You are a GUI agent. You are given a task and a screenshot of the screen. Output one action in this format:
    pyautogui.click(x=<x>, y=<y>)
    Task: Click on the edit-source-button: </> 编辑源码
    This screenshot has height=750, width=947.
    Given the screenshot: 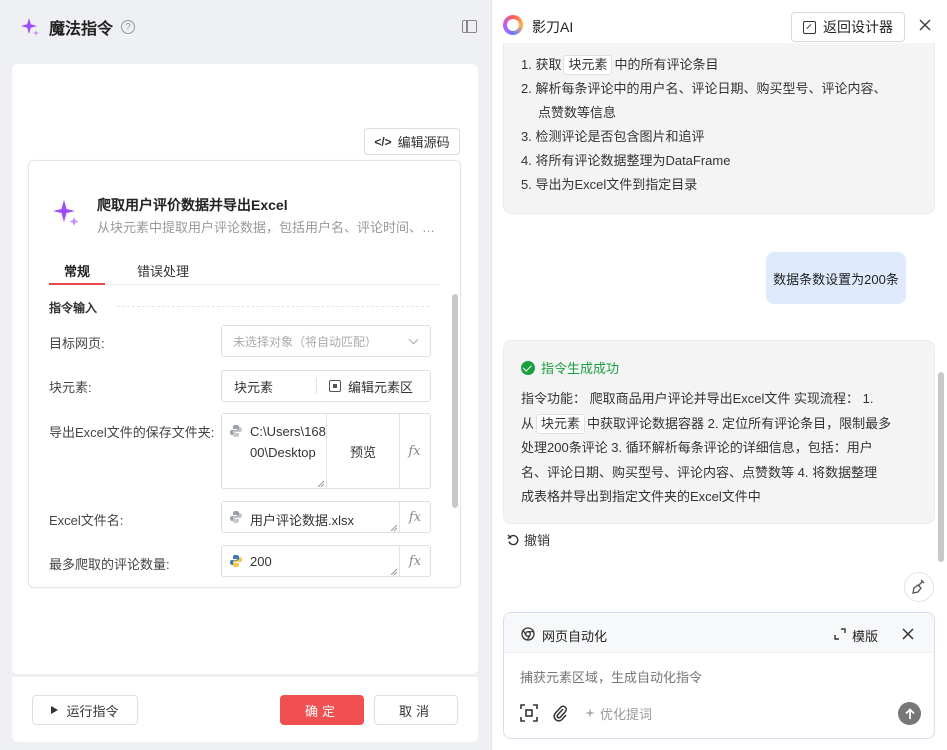 What is the action you would take?
    pyautogui.click(x=412, y=141)
    